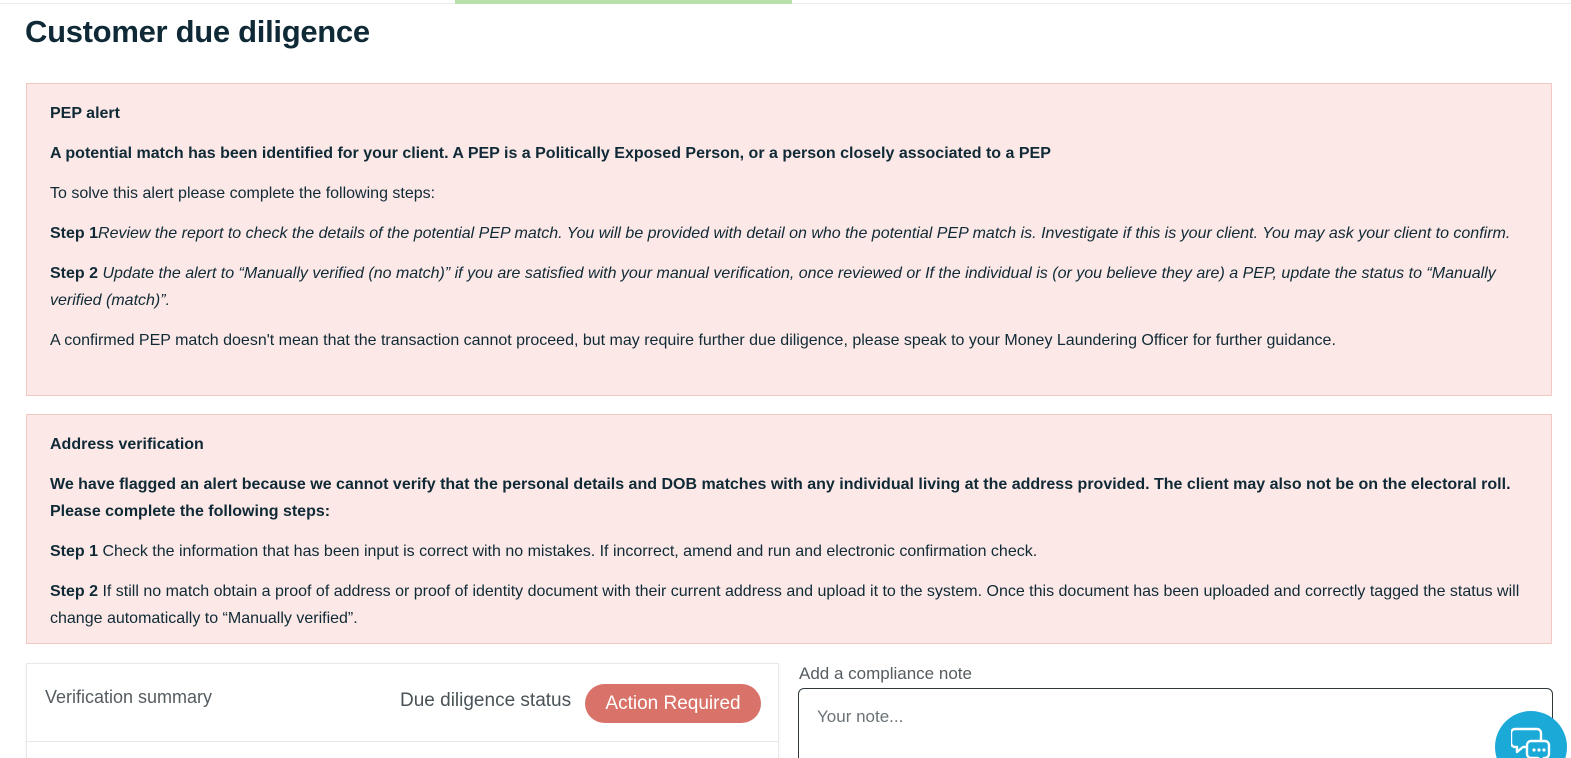 The height and width of the screenshot is (758, 1571). I want to click on verification-summary-title: Verification summary, so click(129, 697).